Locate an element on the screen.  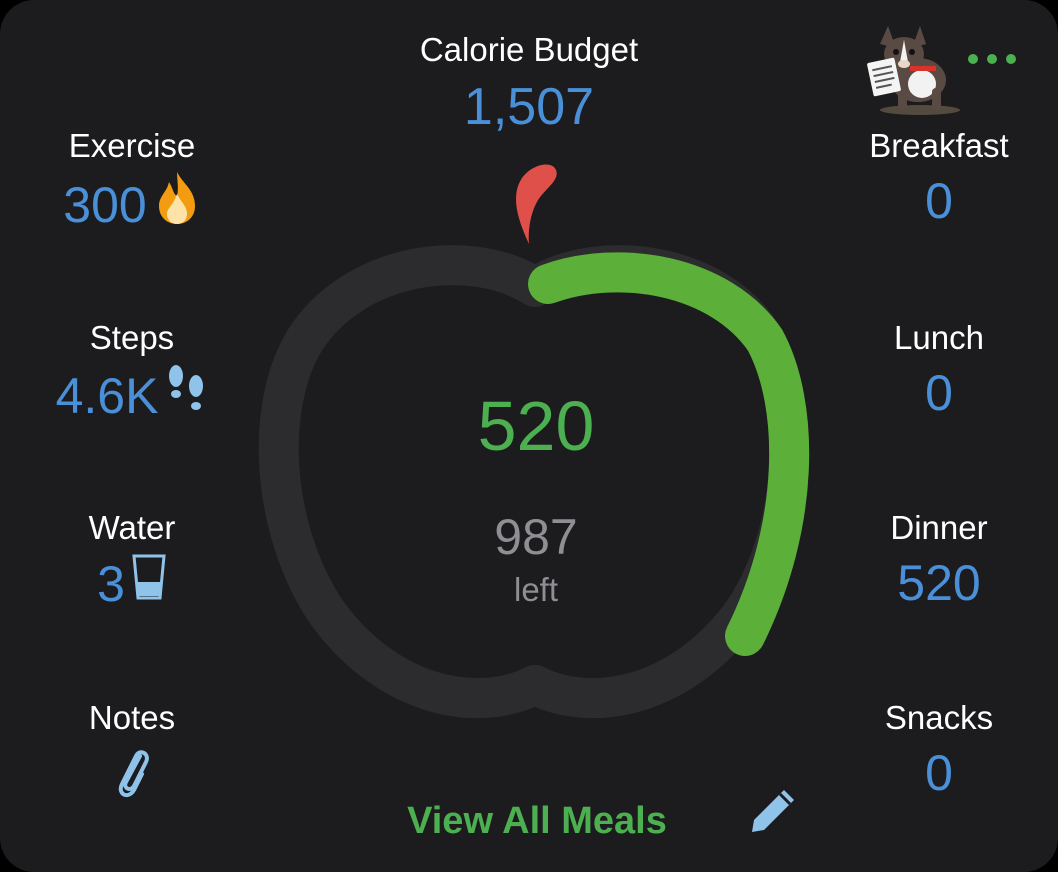
lunch-label: Lunch is located at coordinates (939, 337).